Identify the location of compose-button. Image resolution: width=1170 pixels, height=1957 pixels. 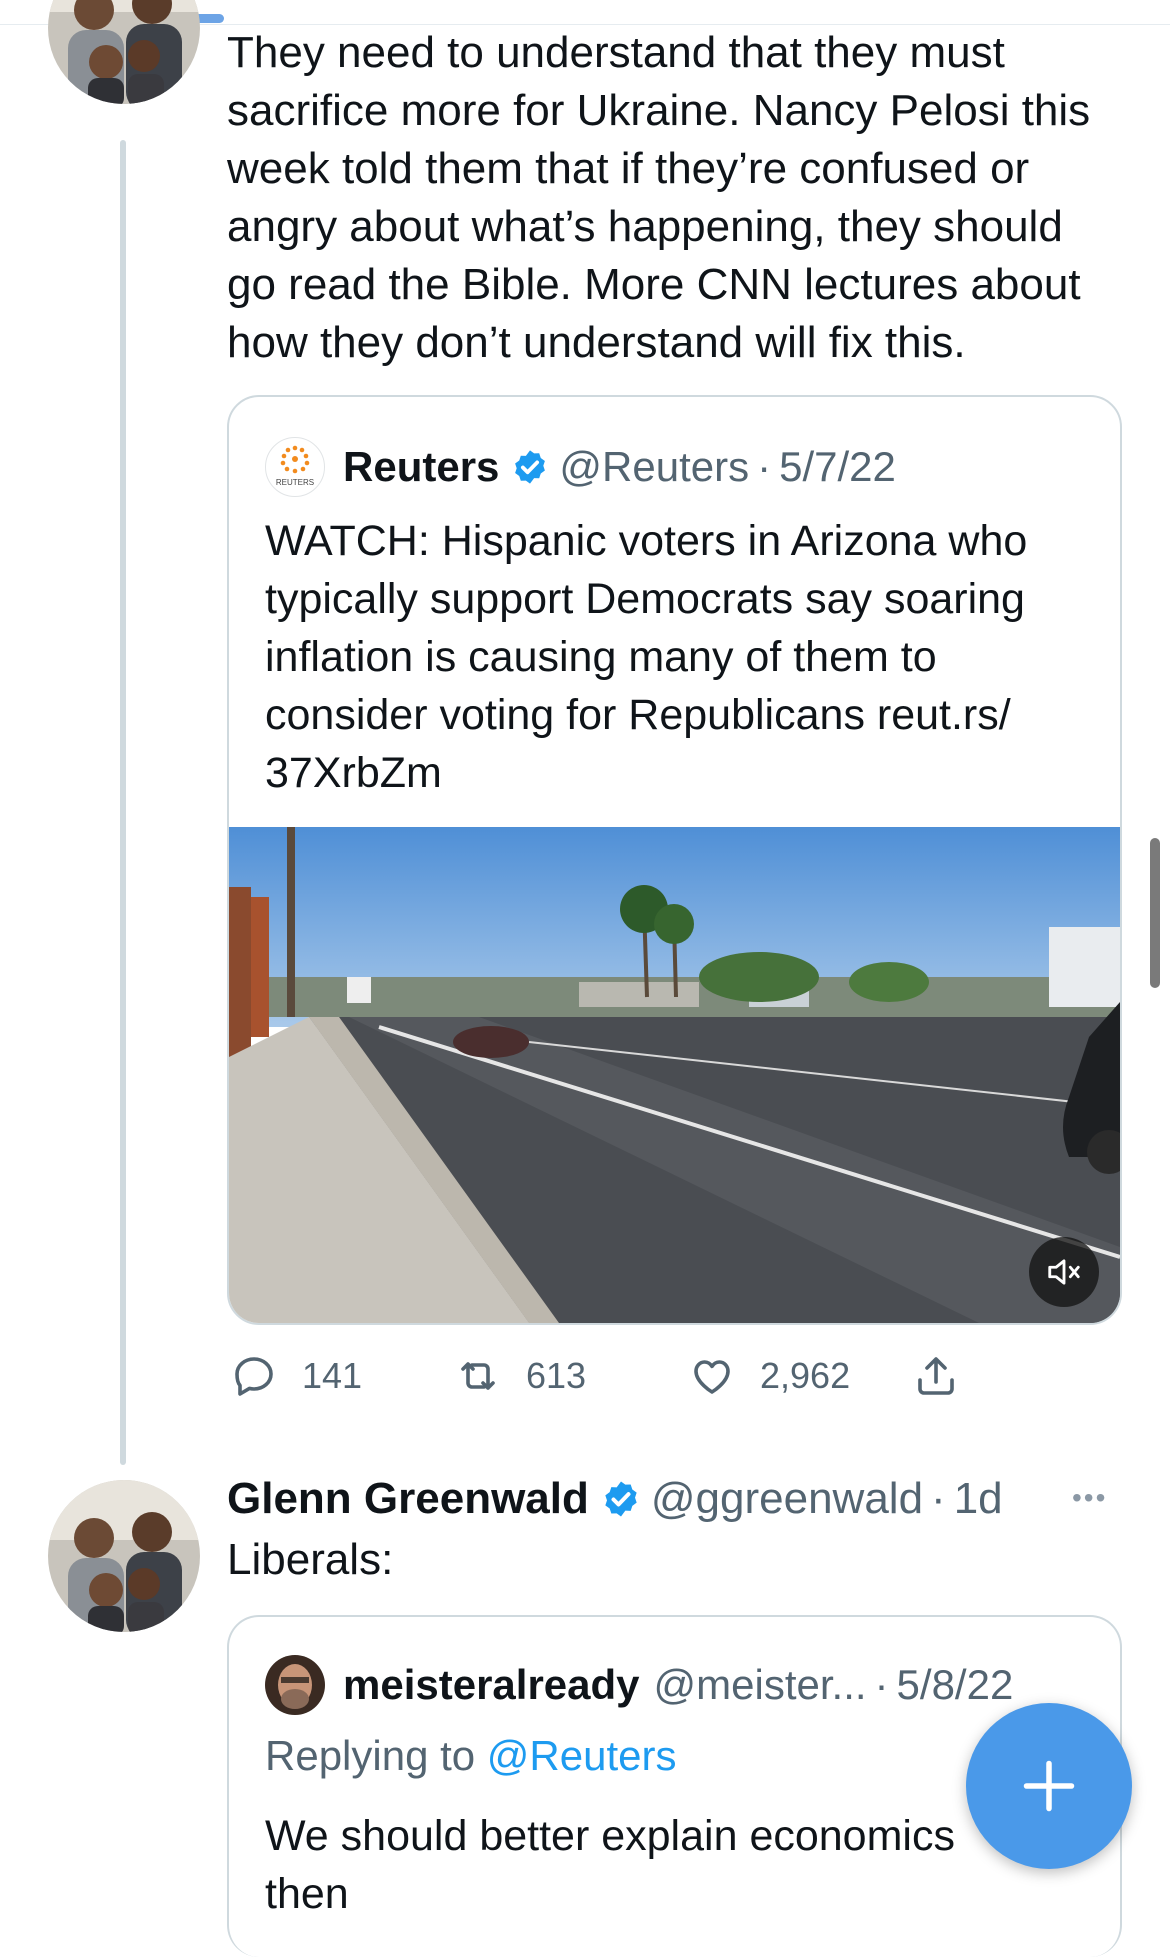
(1049, 1786).